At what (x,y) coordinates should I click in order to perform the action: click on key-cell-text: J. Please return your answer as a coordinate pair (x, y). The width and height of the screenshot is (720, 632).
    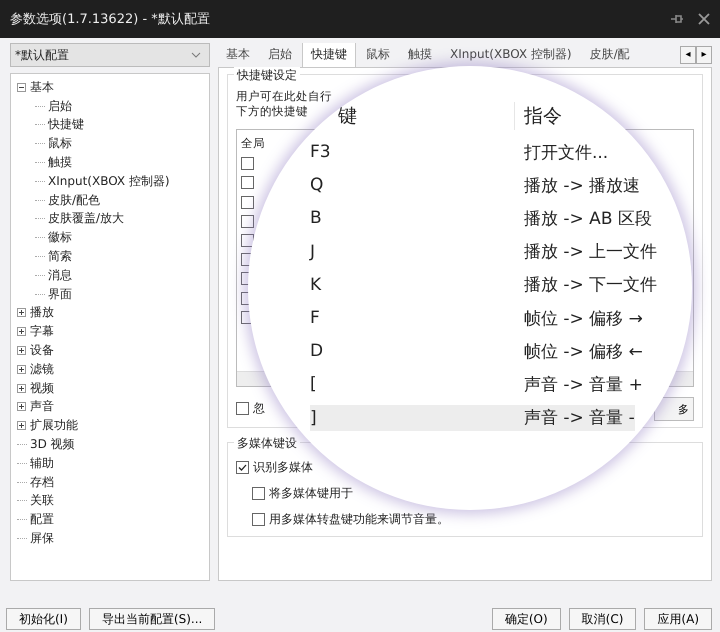
    Looking at the image, I should click on (313, 252).